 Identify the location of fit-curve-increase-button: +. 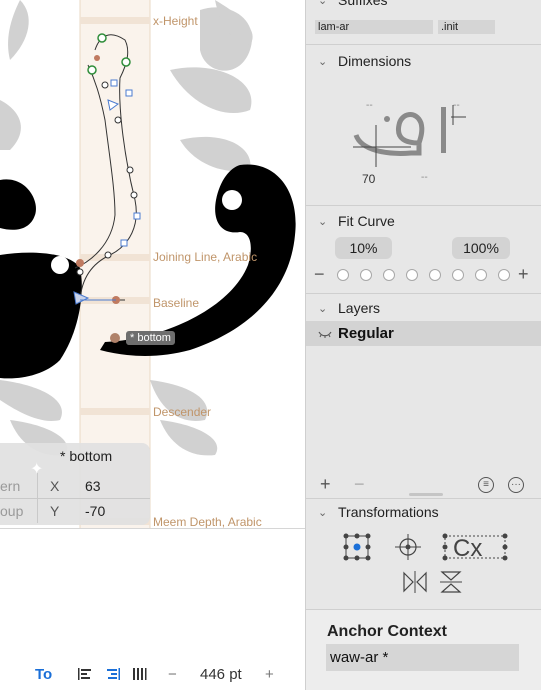
(523, 274).